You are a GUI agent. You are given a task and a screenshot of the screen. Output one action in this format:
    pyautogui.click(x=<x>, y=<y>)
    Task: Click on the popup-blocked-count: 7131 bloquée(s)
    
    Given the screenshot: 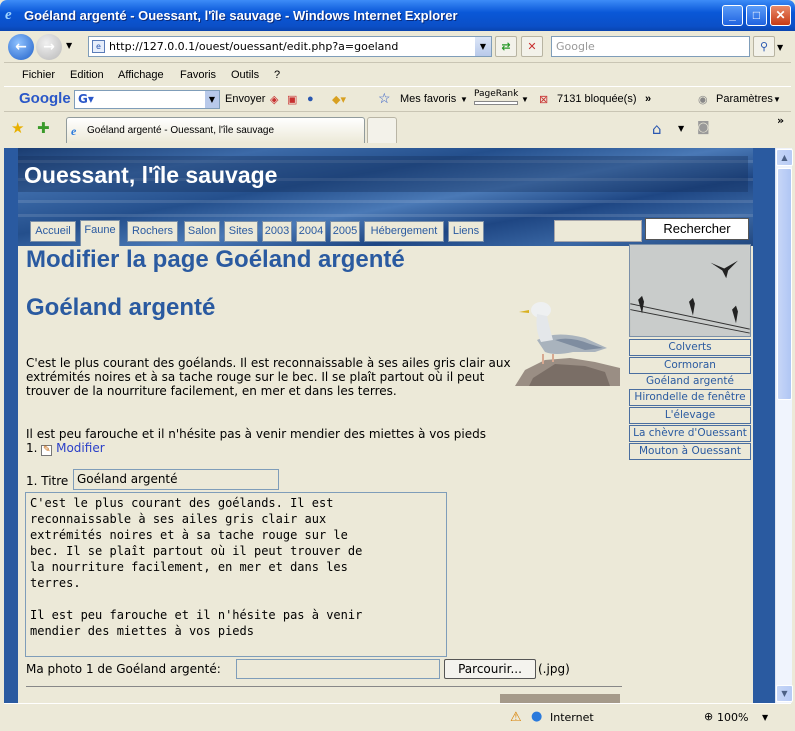 What is the action you would take?
    pyautogui.click(x=597, y=99)
    